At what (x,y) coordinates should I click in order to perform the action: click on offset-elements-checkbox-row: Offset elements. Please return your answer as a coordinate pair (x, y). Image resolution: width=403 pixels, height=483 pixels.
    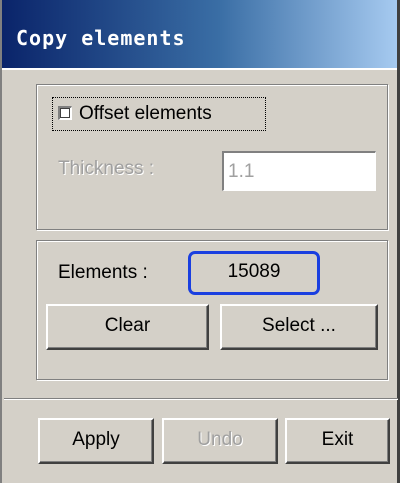
    Looking at the image, I should click on (159, 114).